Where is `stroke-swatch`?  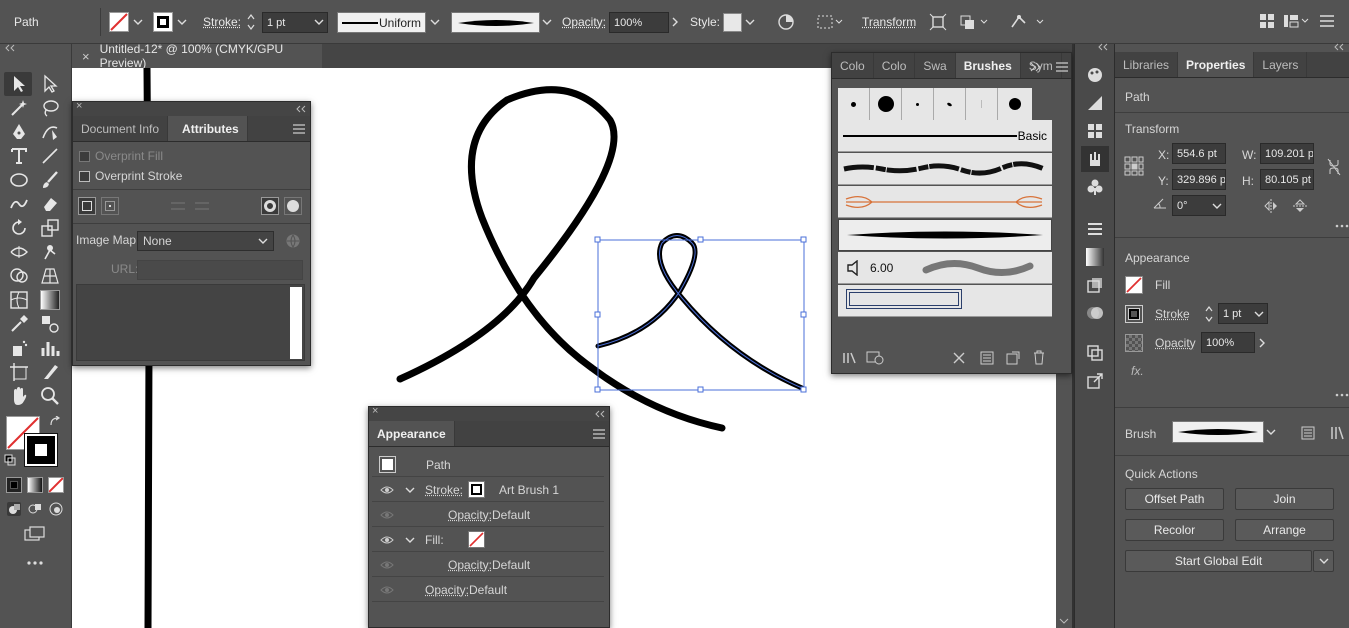 stroke-swatch is located at coordinates (163, 22).